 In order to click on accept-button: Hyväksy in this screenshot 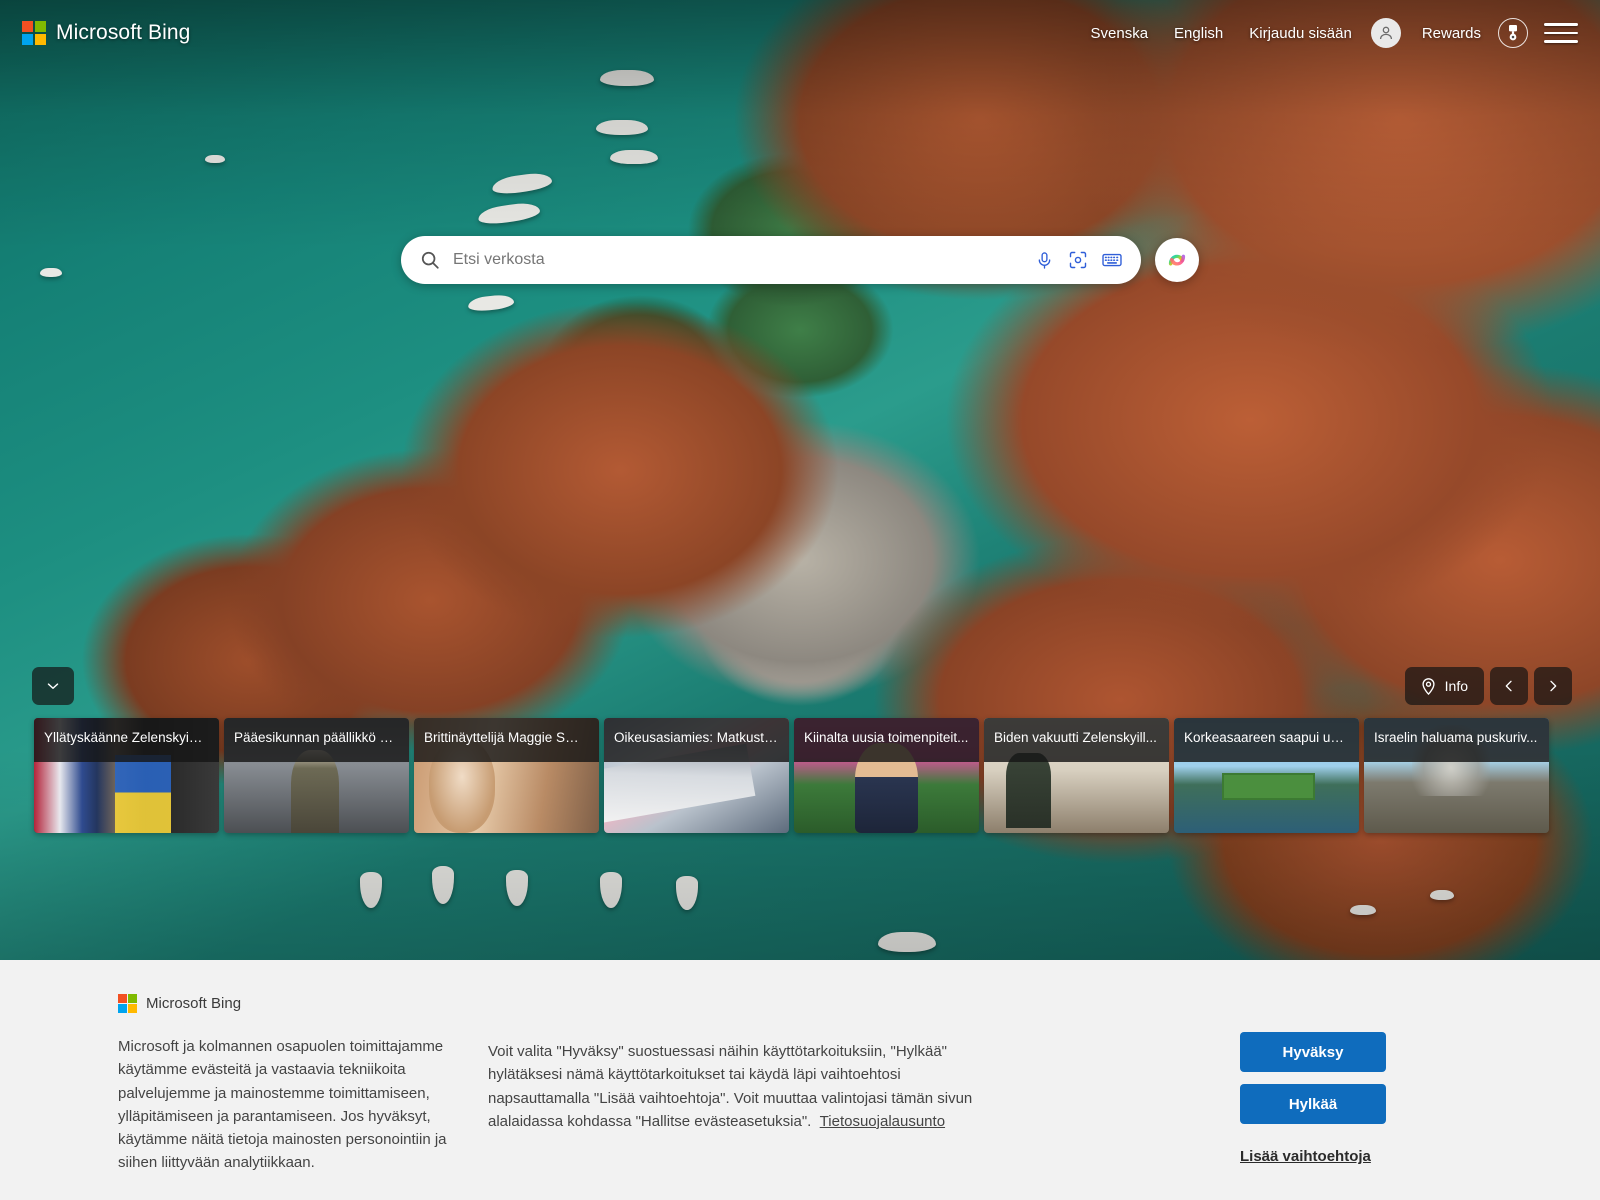, I will do `click(1313, 1052)`.